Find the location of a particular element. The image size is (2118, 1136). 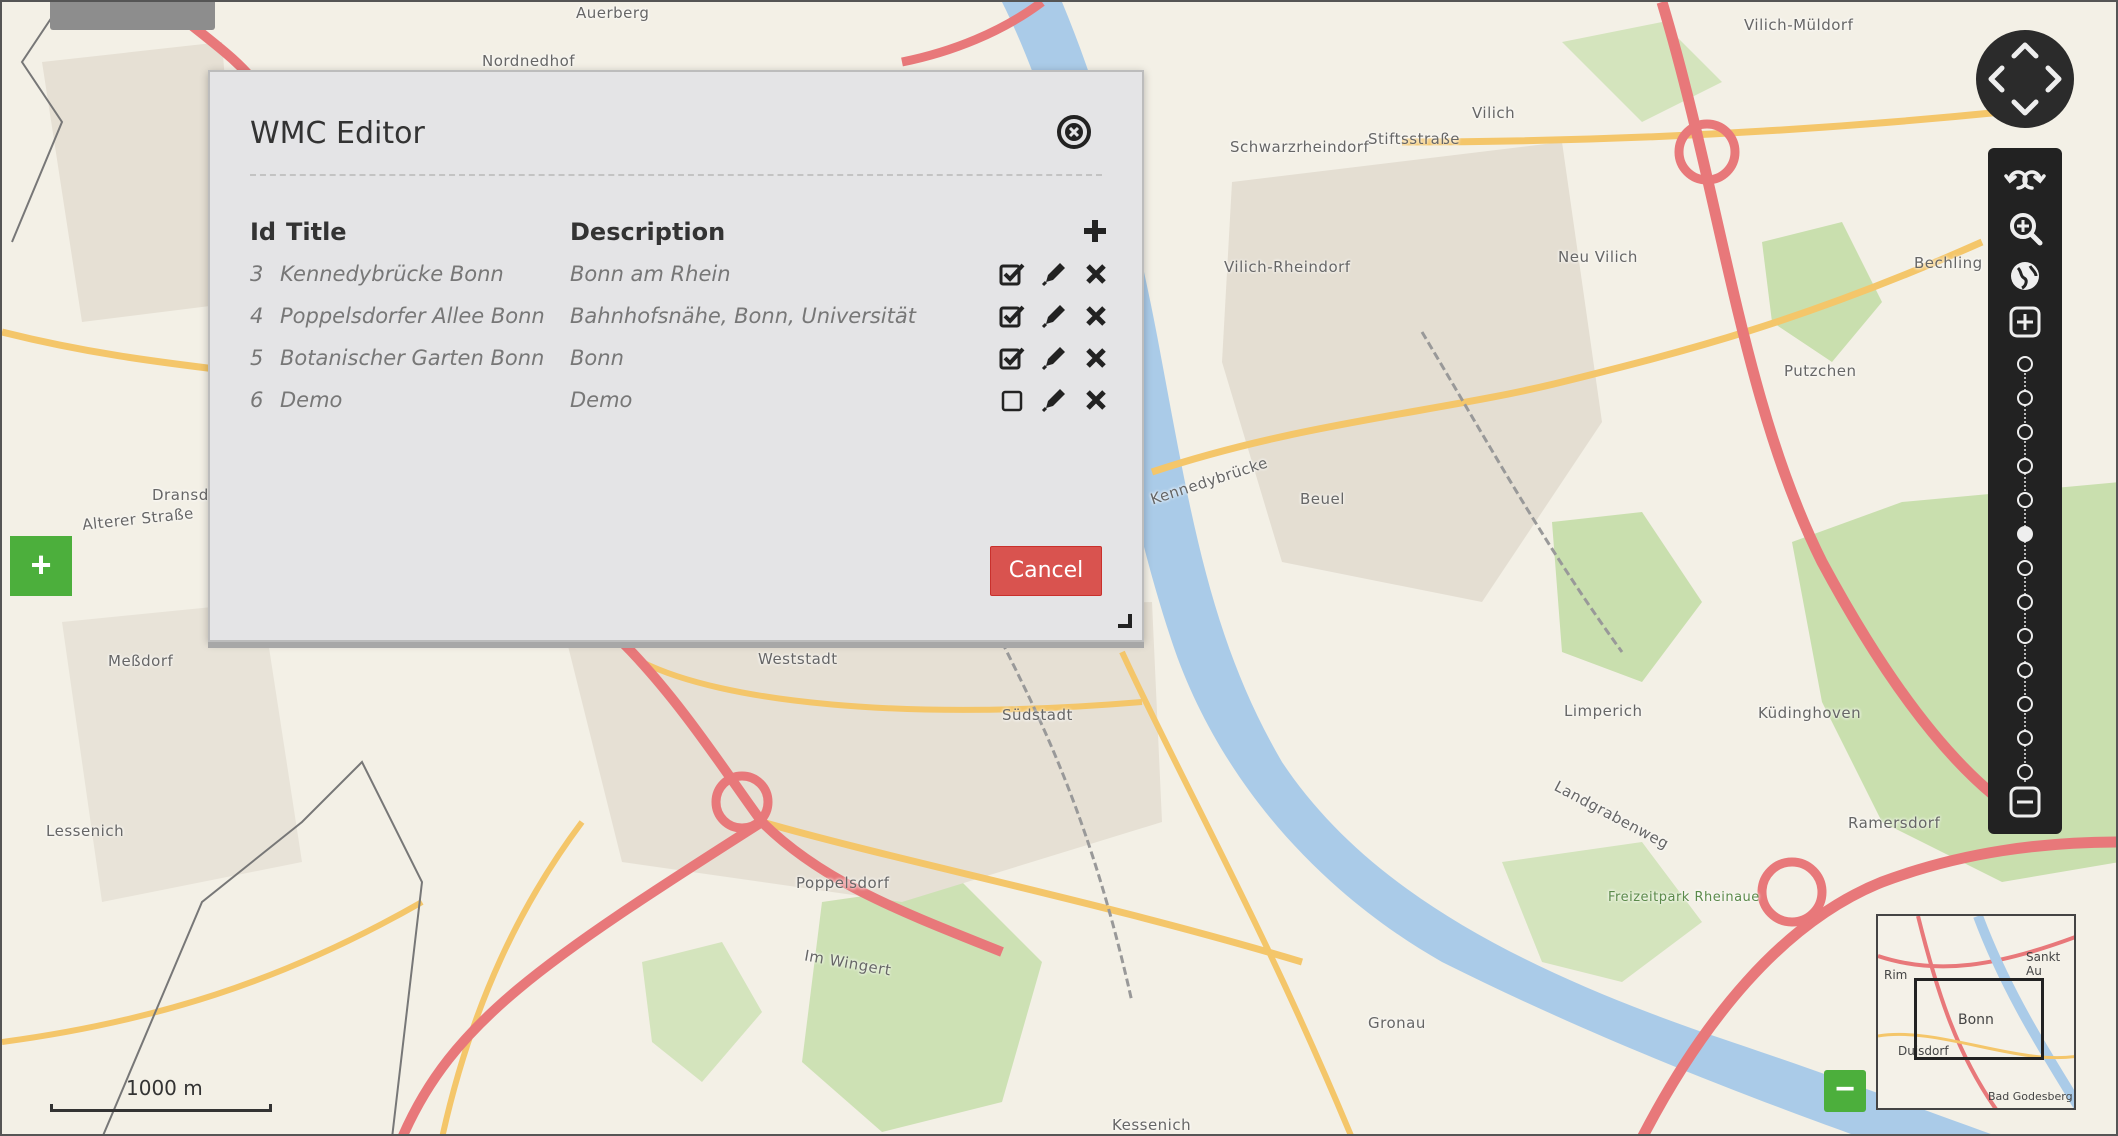

zoom-in-button is located at coordinates (2025, 322).